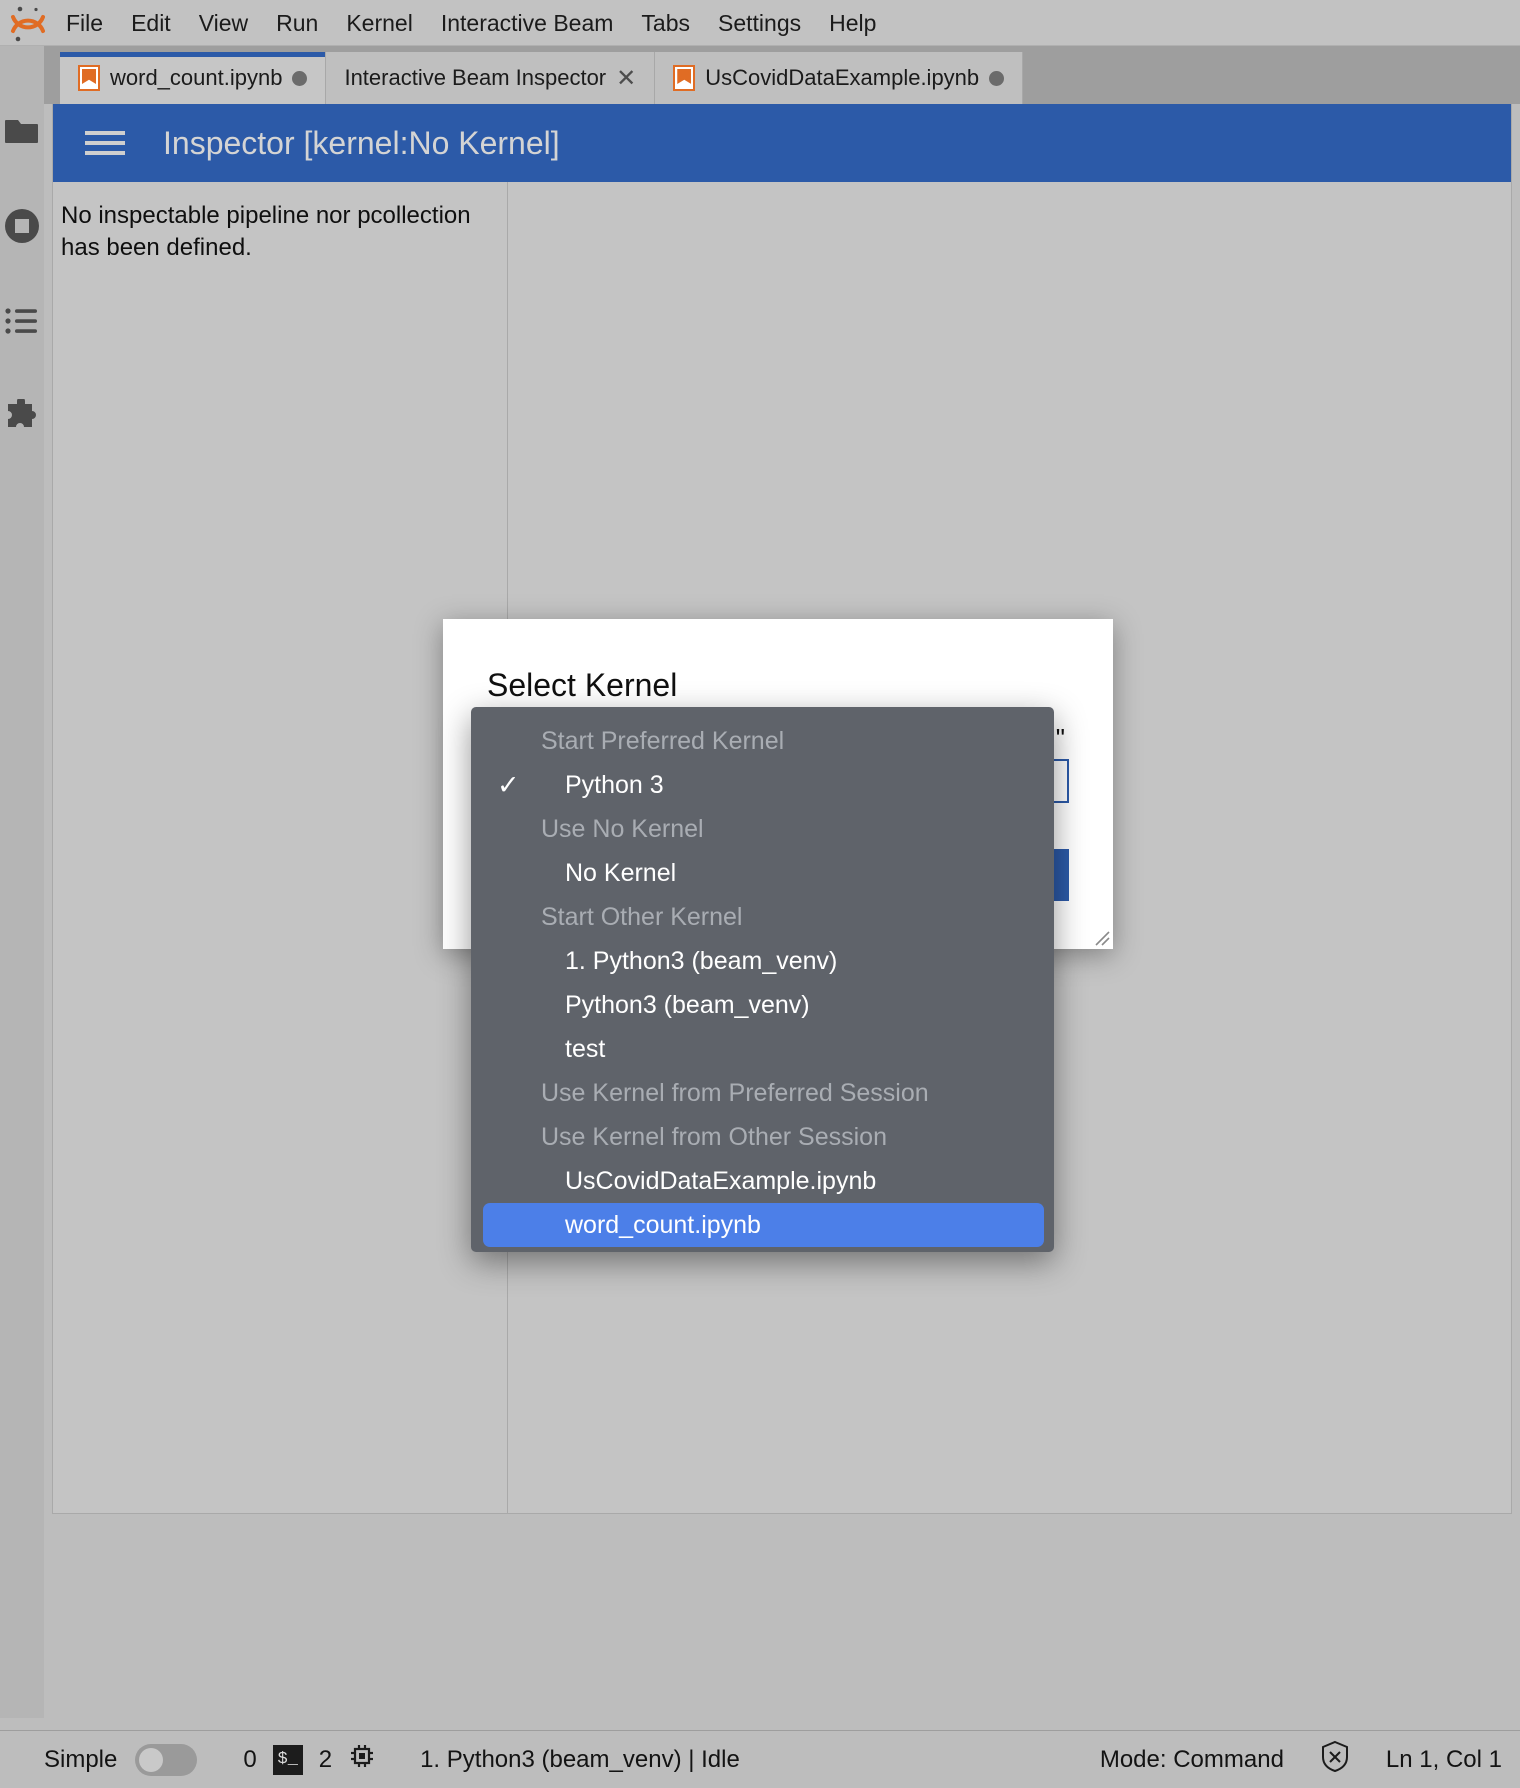 The width and height of the screenshot is (1520, 1788). Describe the element at coordinates (721, 1180) in the screenshot. I see `kernel-menu-item-label: UsCovidDataExample.ipynb` at that location.